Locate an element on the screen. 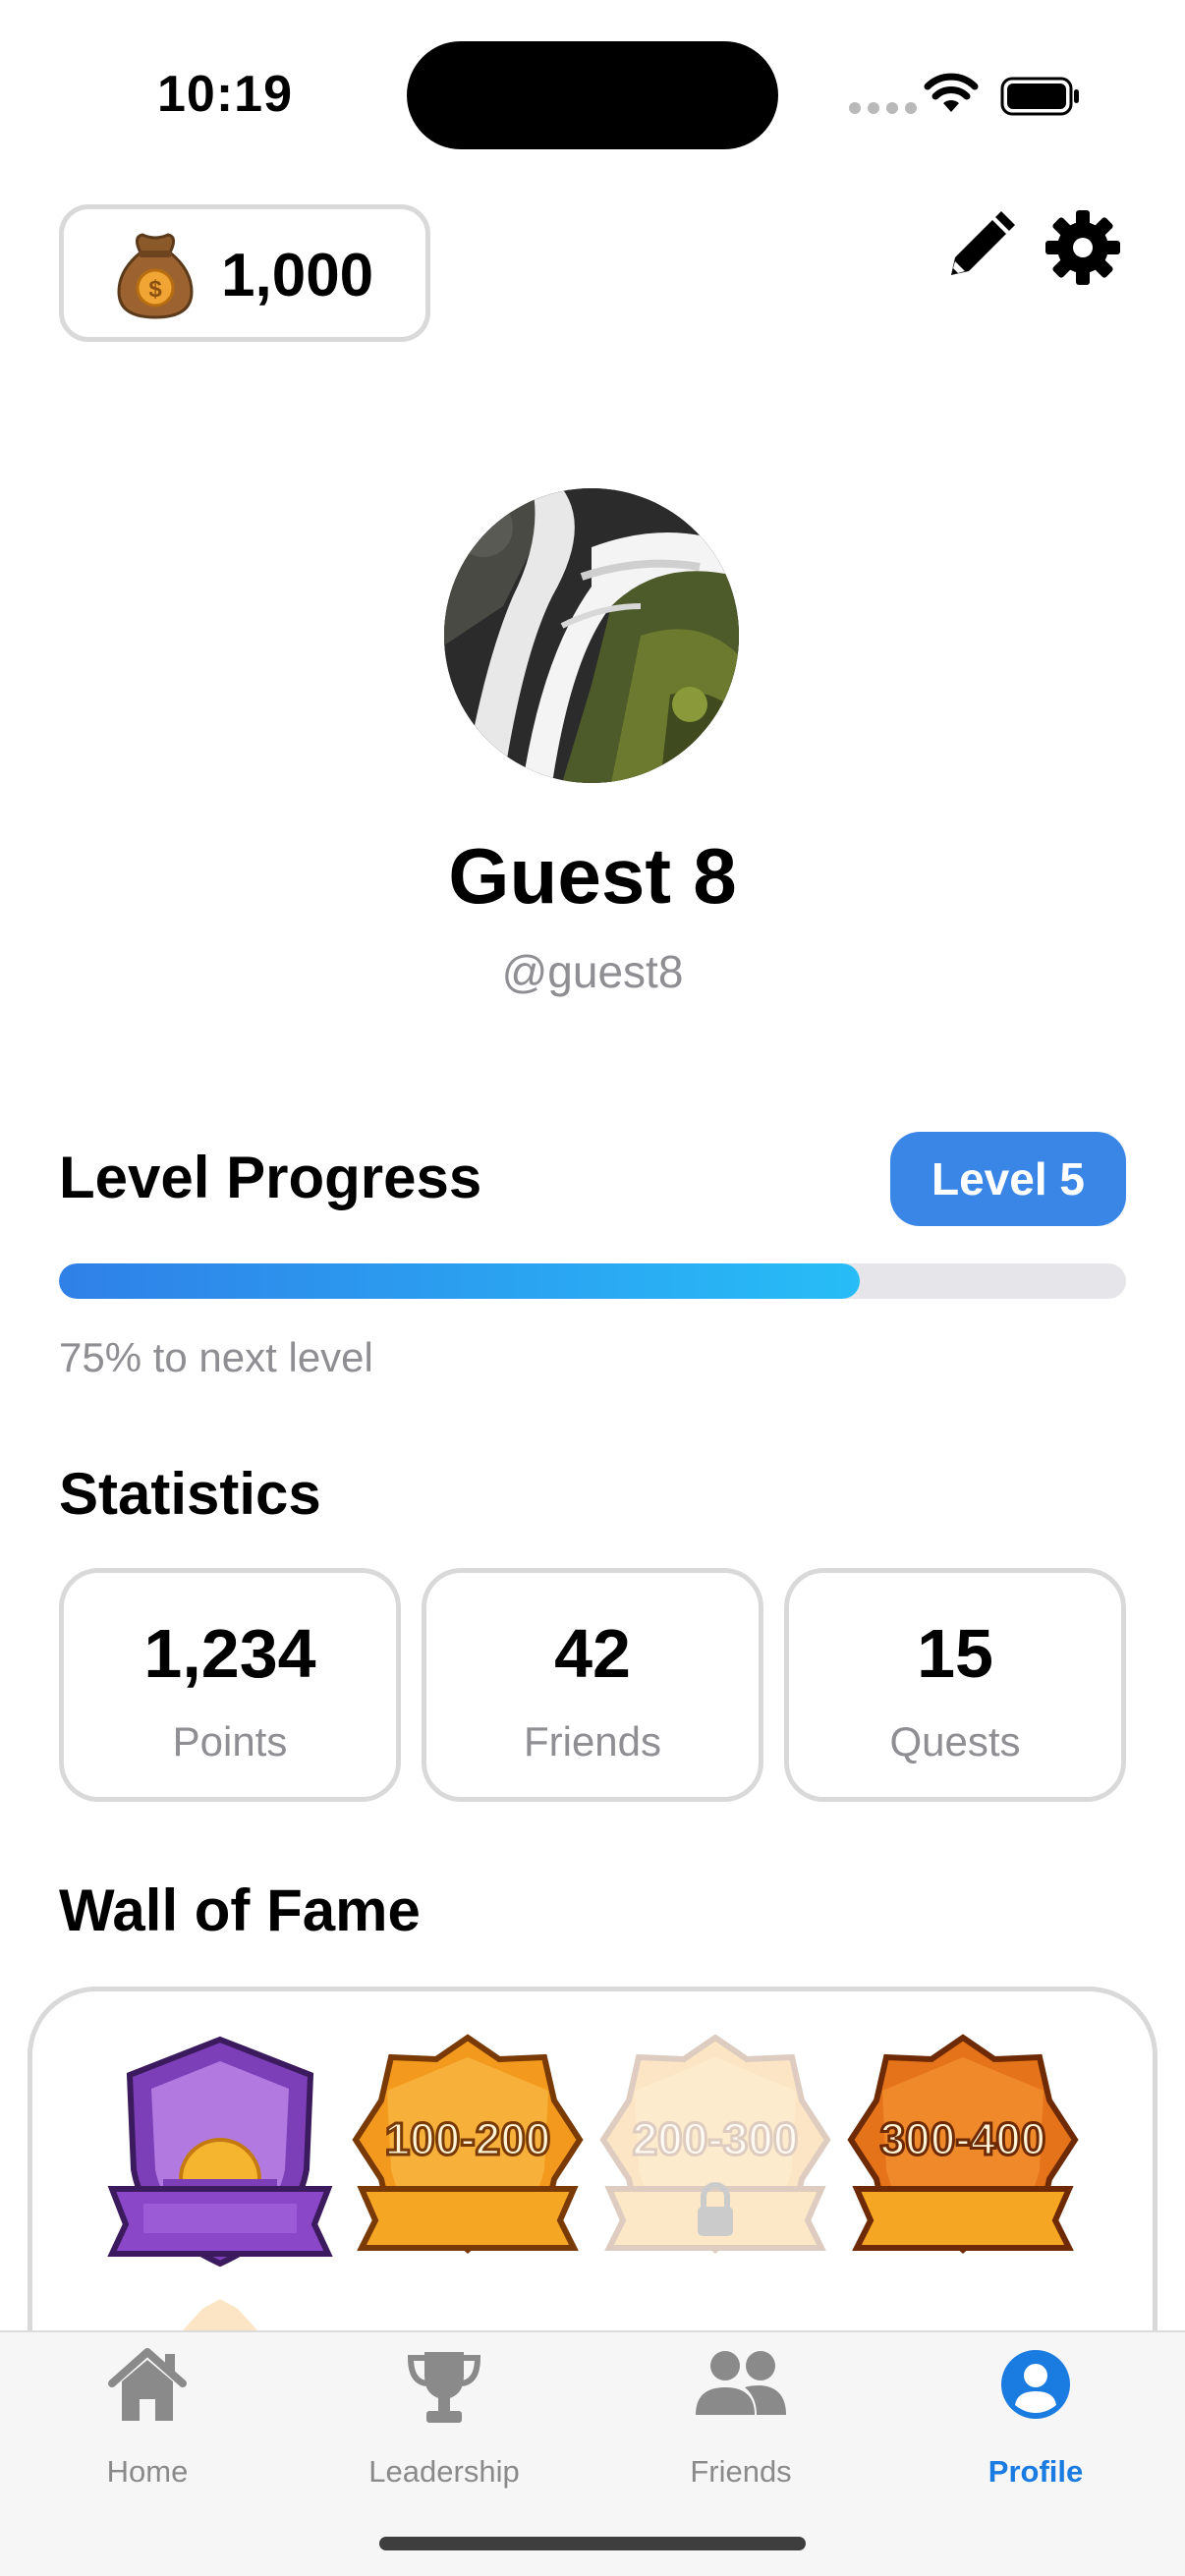  dynamic-island is located at coordinates (592, 95).